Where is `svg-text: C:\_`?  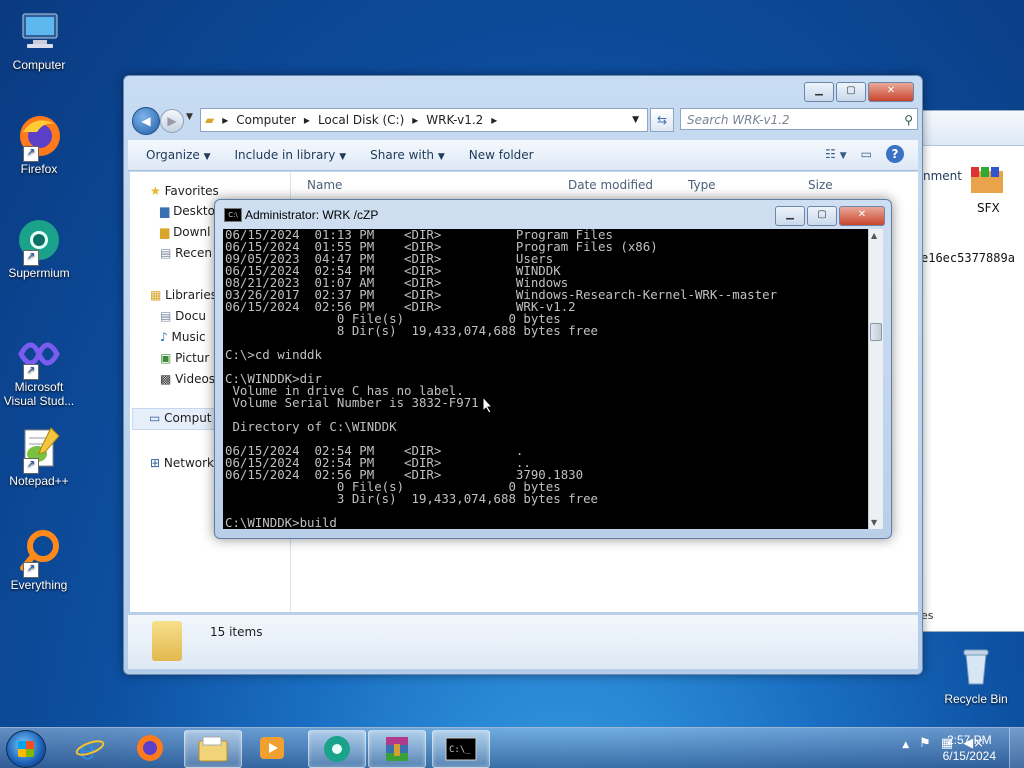
svg-text: C:\_ is located at coordinates (460, 750).